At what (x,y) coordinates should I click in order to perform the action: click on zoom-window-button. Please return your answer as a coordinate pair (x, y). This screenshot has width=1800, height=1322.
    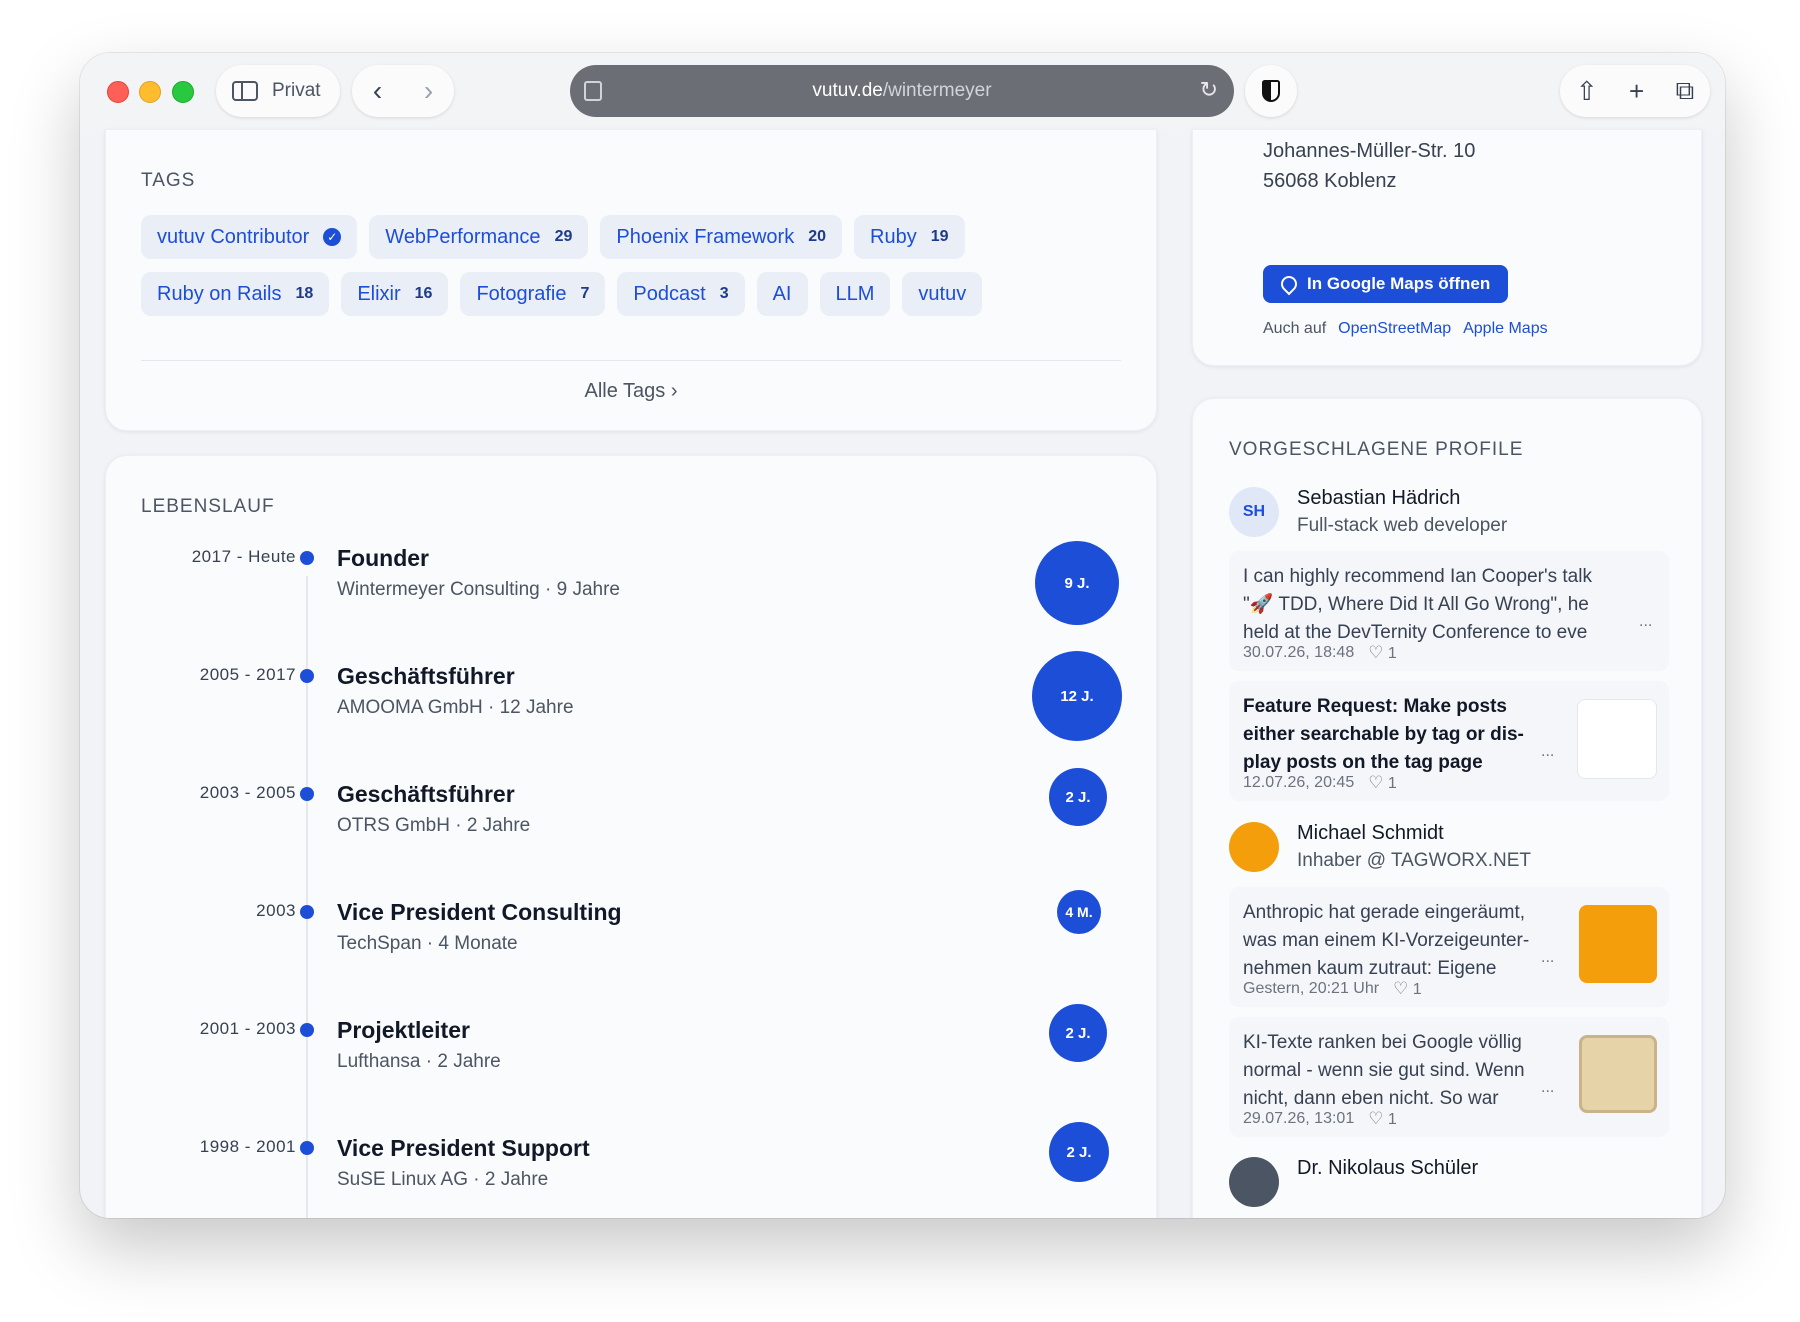
    Looking at the image, I should click on (183, 92).